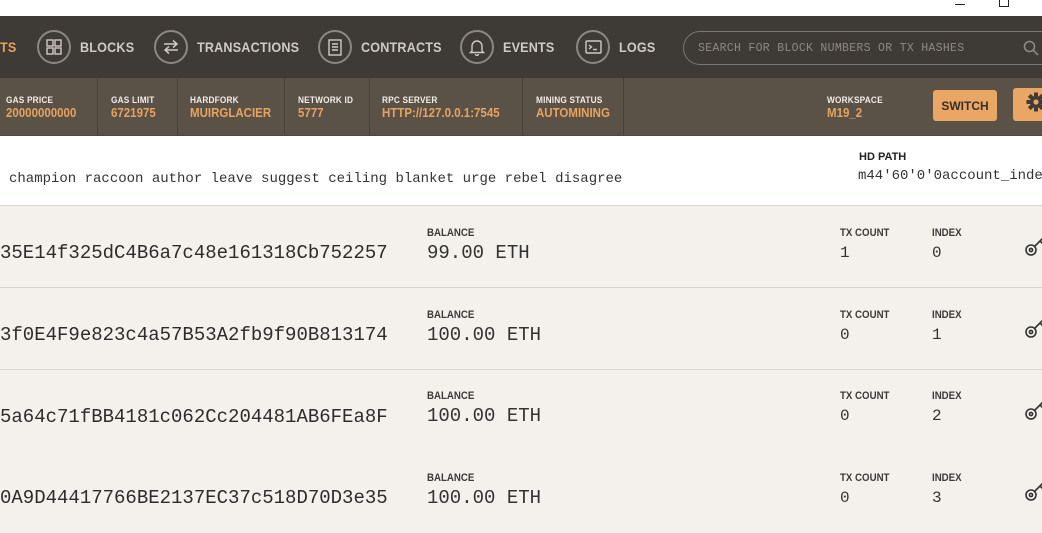  What do you see at coordinates (1034, 104) in the screenshot?
I see `gear-icon` at bounding box center [1034, 104].